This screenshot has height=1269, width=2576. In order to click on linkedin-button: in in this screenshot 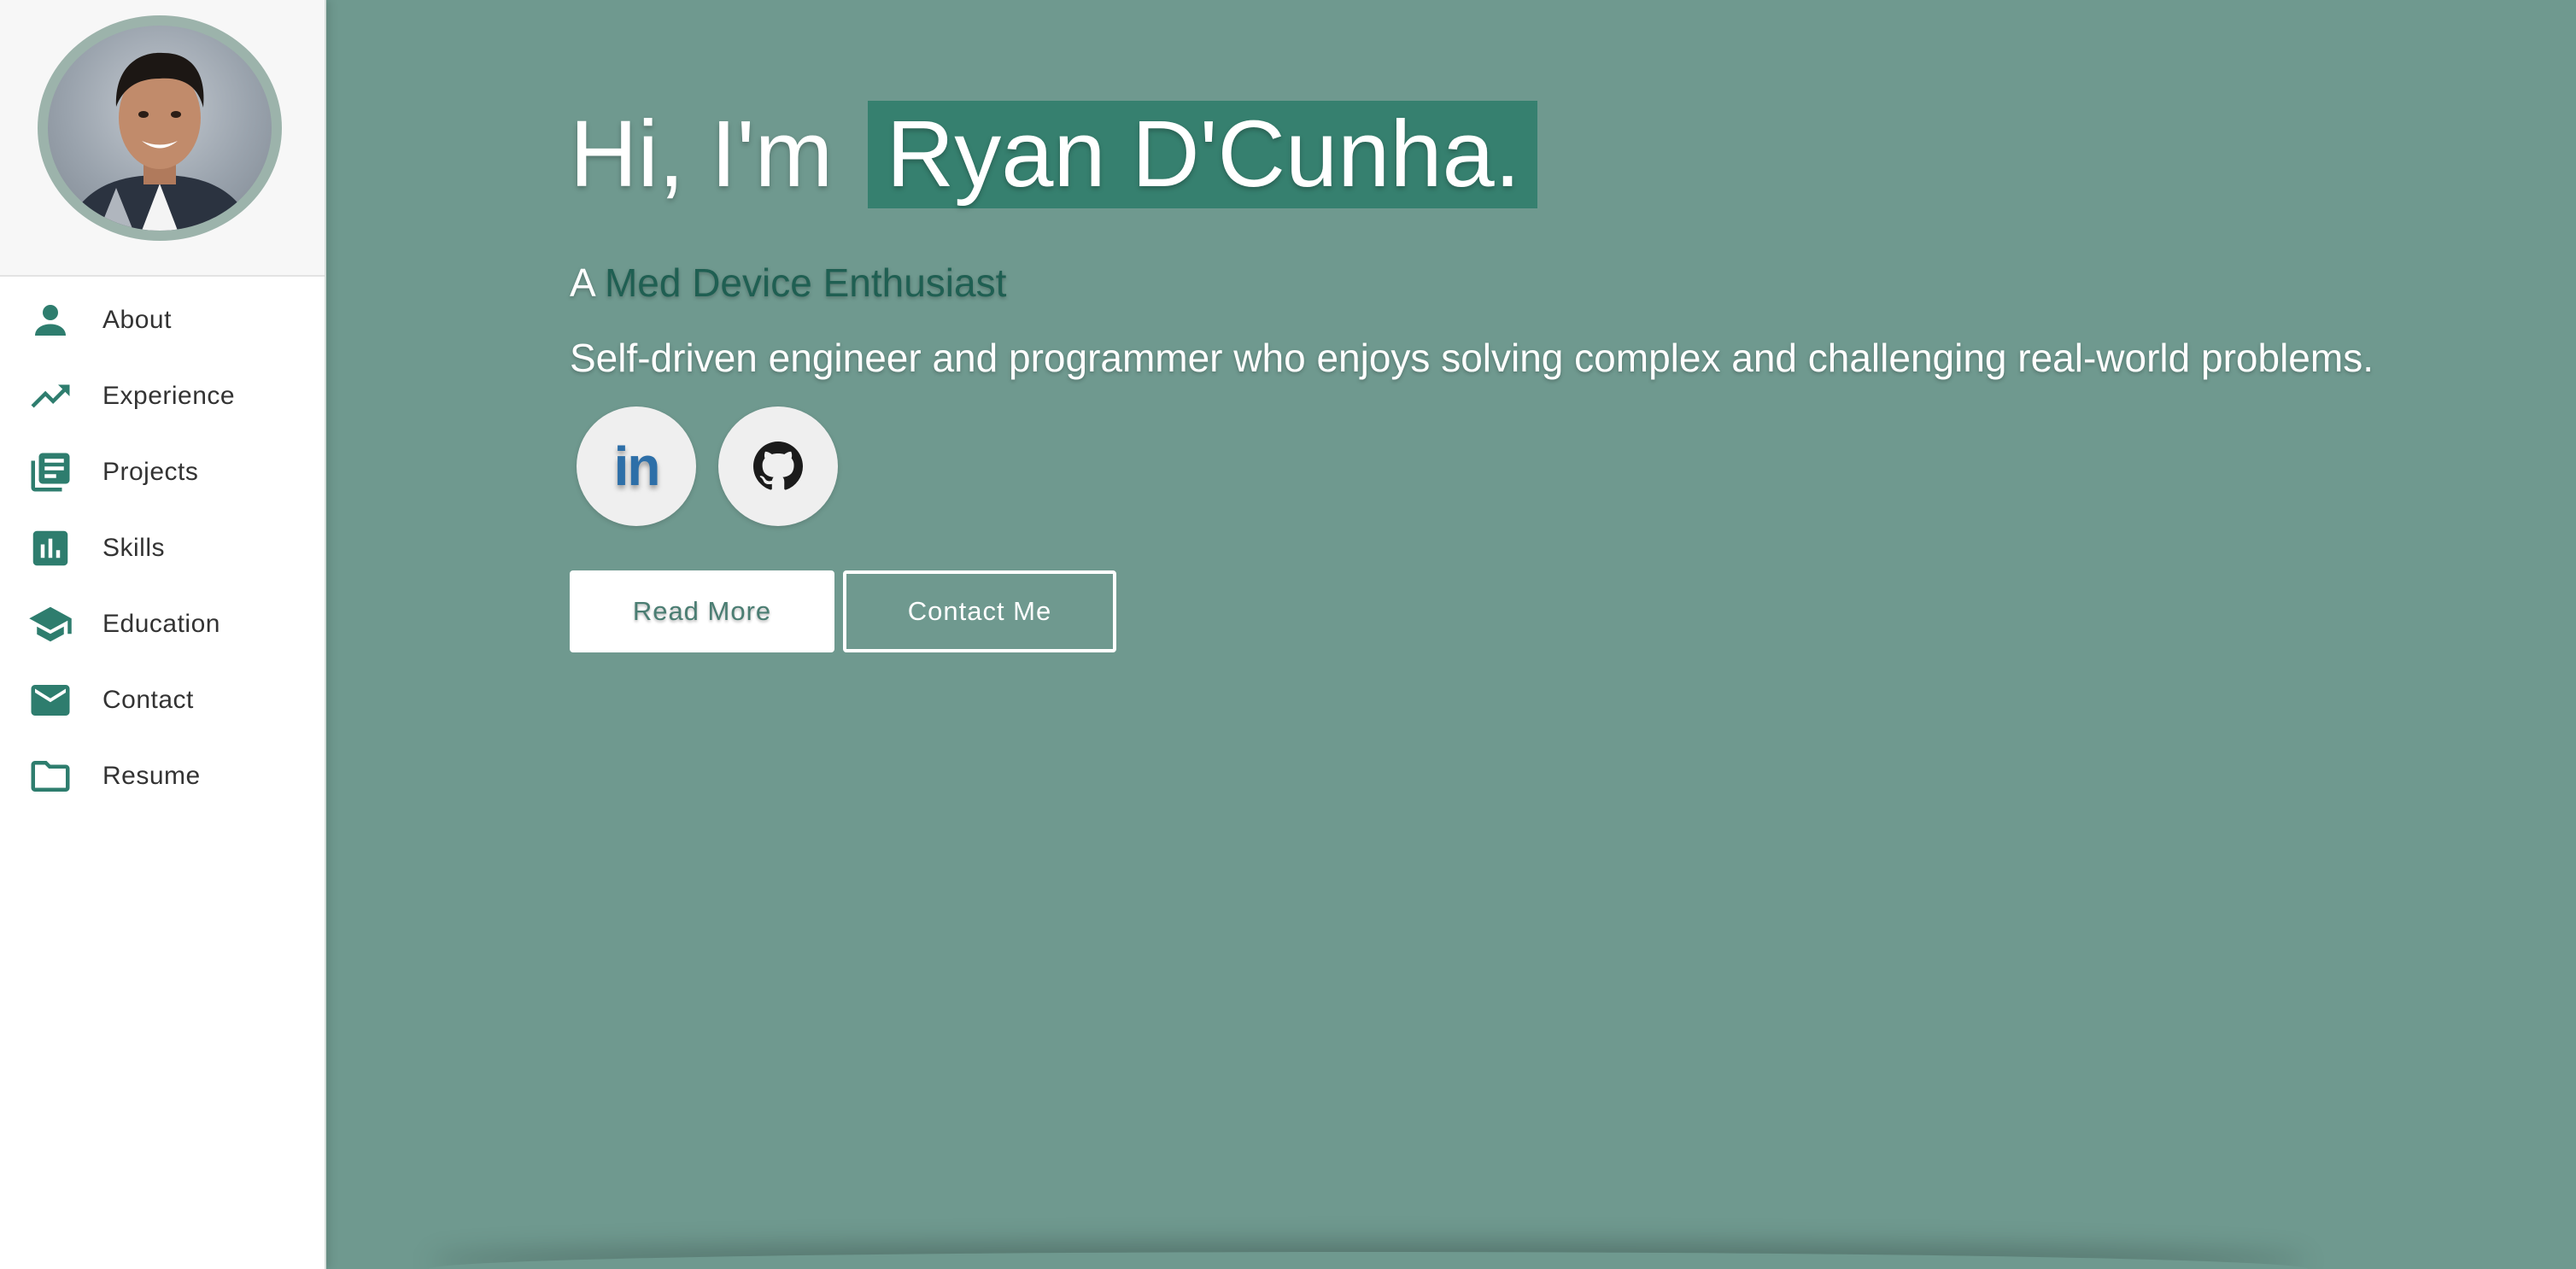, I will do `click(636, 466)`.